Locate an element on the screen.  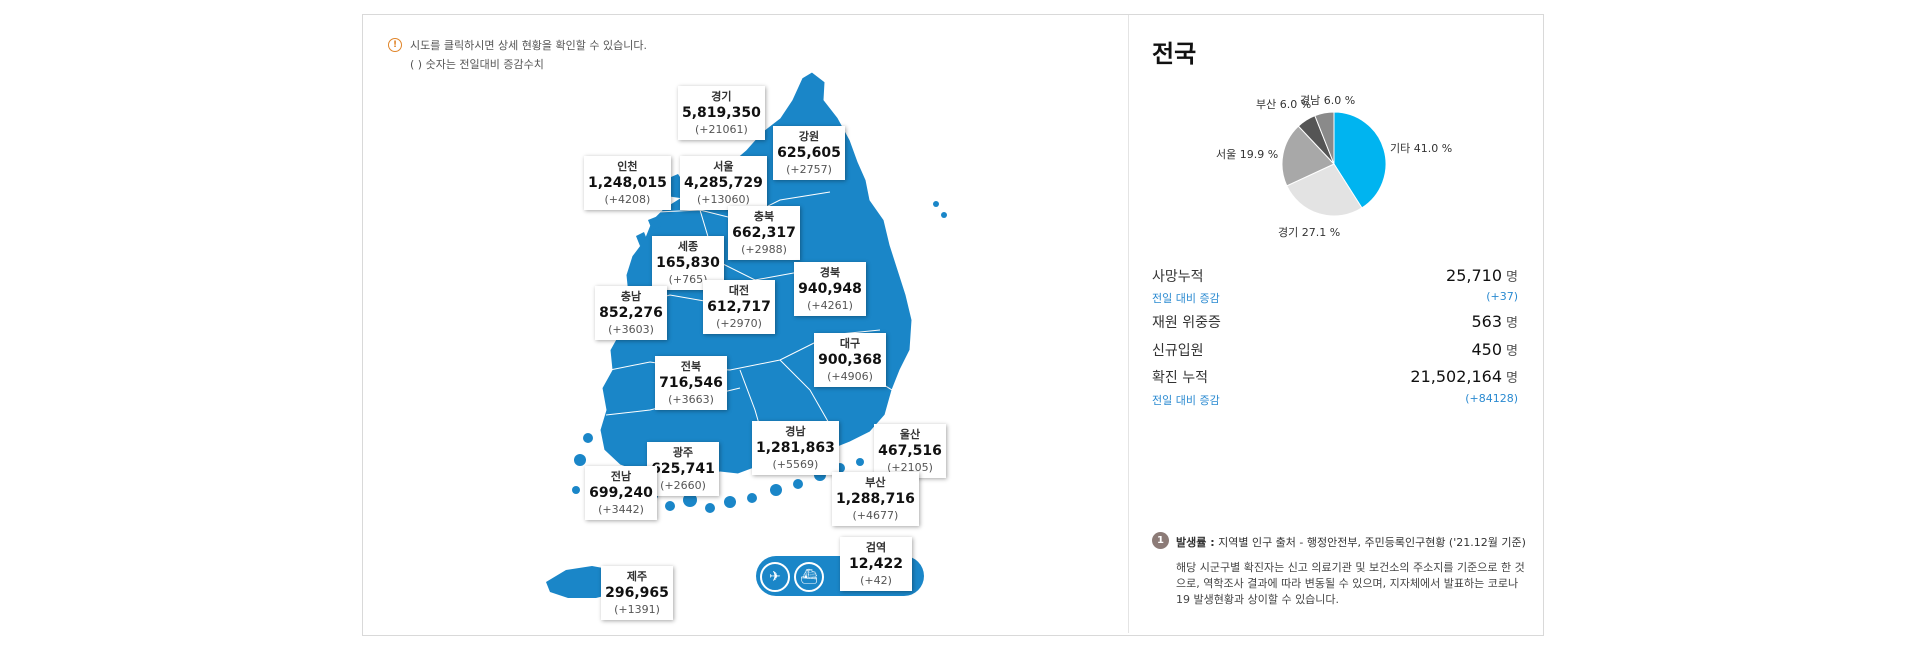
region-count: 1,288,716 is located at coordinates (875, 499).